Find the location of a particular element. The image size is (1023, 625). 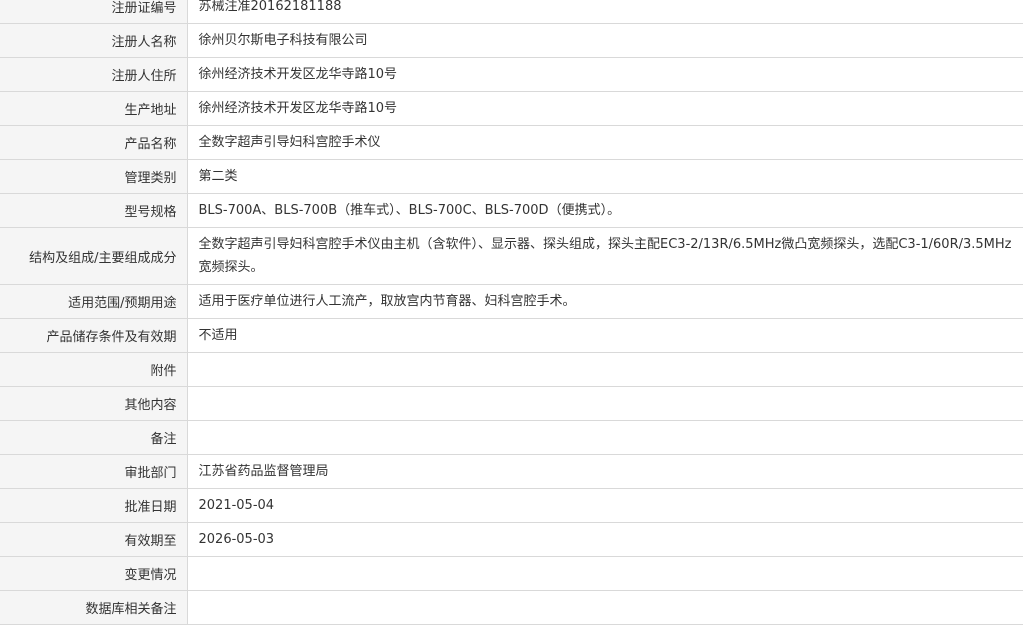

row-label: 产品名称 is located at coordinates (94, 142).